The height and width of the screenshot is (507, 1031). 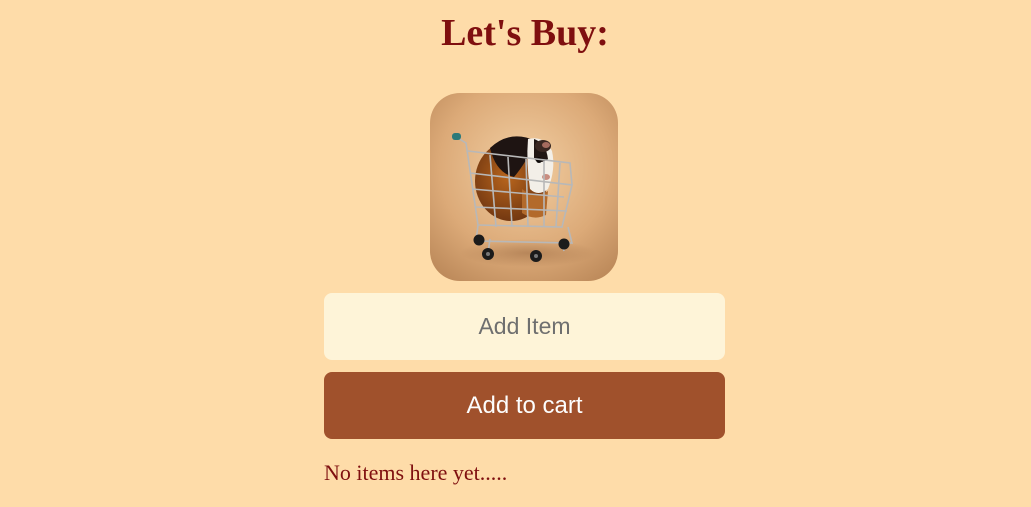 I want to click on add-to-cart-button: Add to cart, so click(x=524, y=405).